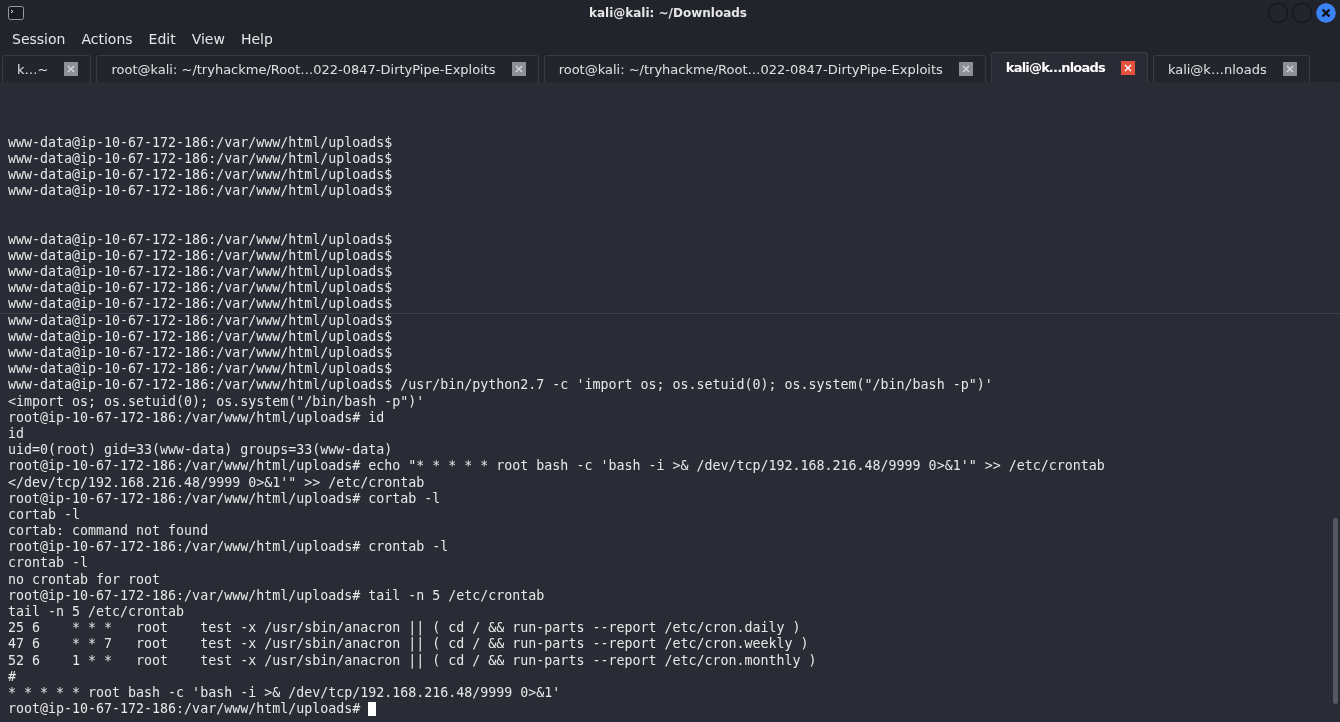 This screenshot has width=1340, height=722. I want to click on terminal-line: 47 6 * * 7 root test -x /usr/sbin/anacron || ( cd / && run-parts --report /etc/cron.weekly ), so click(408, 644).